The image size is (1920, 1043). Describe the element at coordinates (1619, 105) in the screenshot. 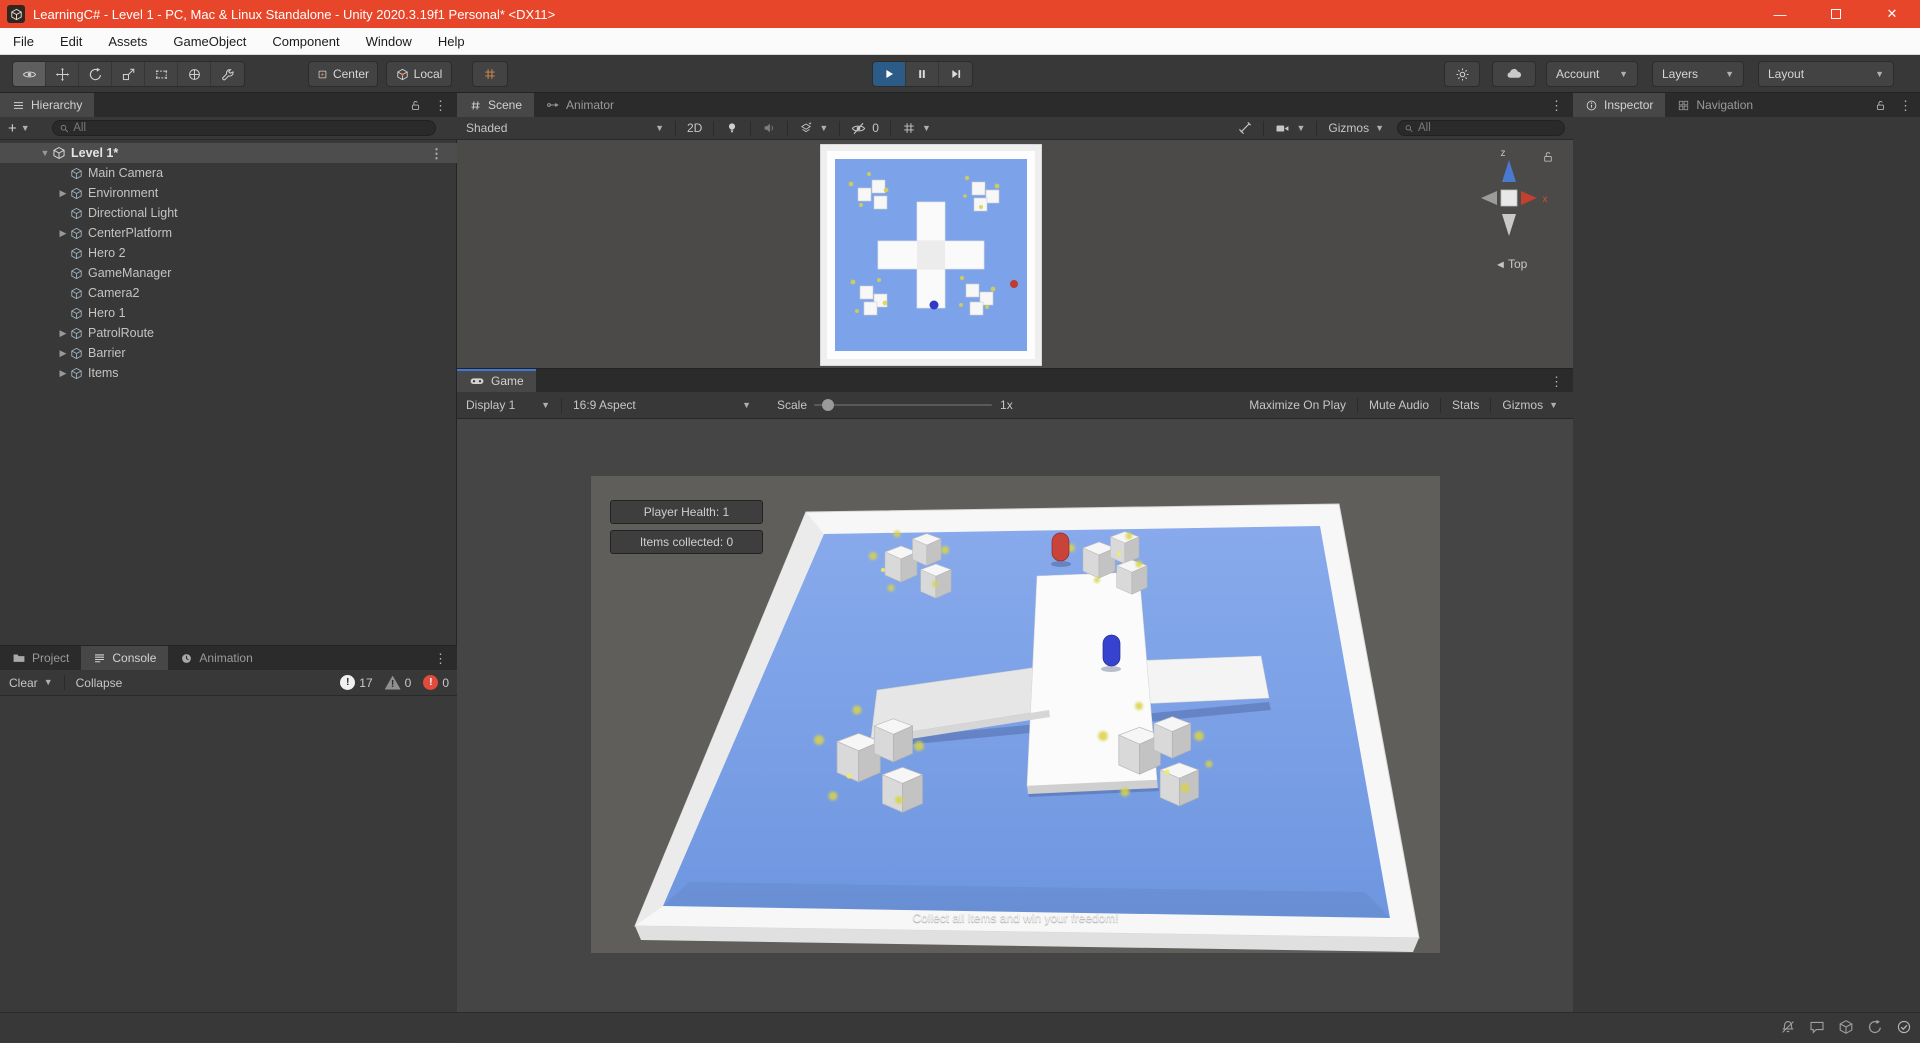

I see `tab-inspector: Inspector` at that location.